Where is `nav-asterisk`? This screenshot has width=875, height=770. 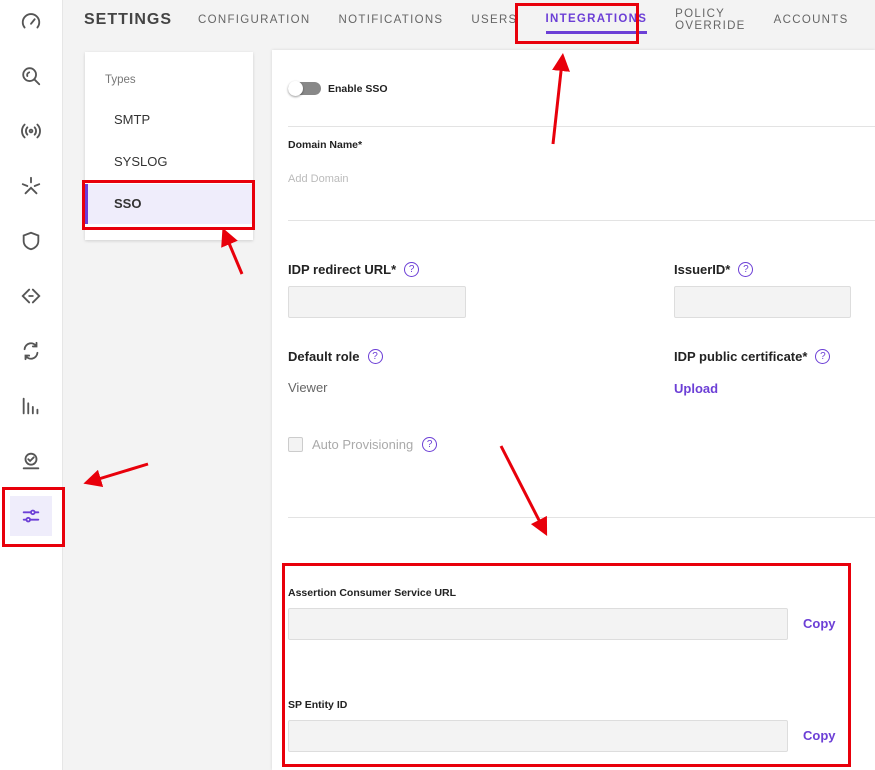 nav-asterisk is located at coordinates (31, 186).